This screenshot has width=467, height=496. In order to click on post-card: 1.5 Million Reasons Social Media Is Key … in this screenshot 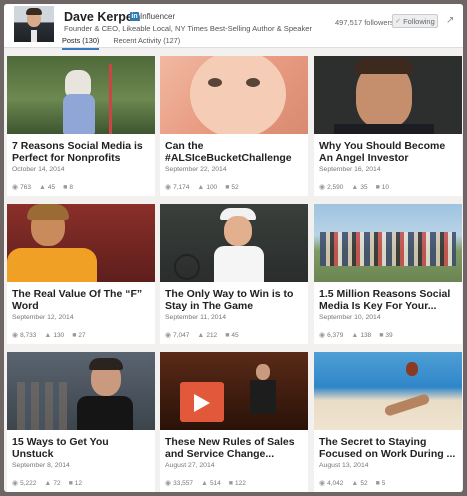, I will do `click(388, 274)`.